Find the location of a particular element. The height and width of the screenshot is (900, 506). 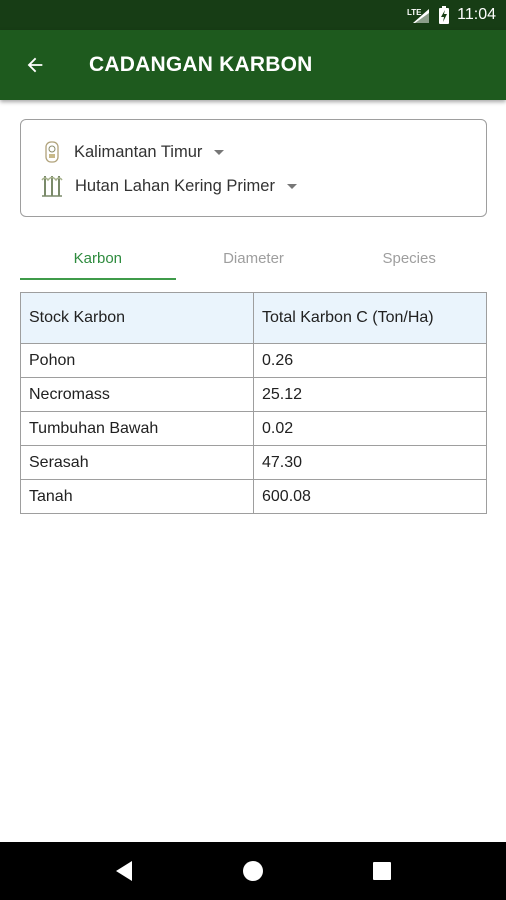

province-emblem-icon is located at coordinates (52, 152).